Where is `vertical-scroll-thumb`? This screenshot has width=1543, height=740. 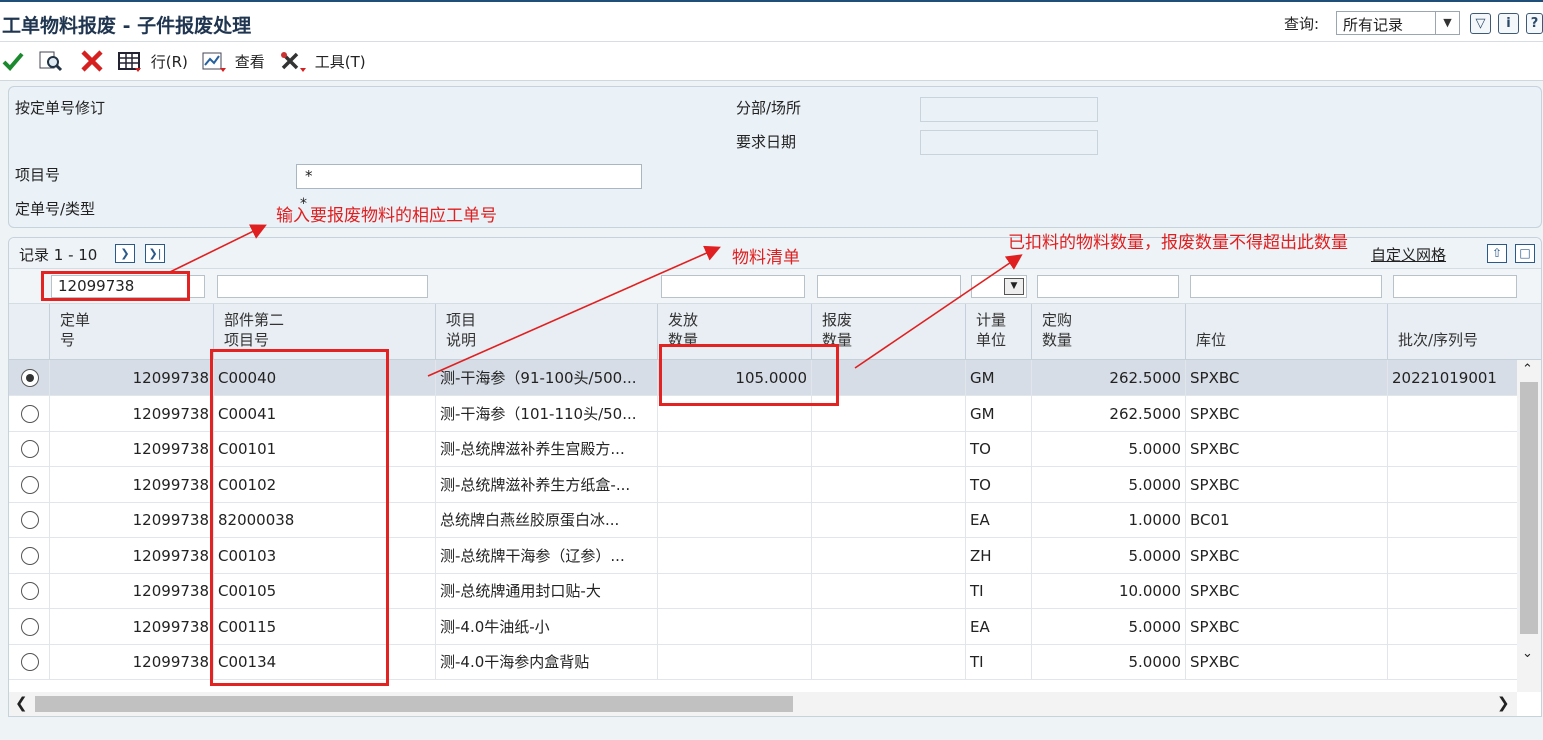 vertical-scroll-thumb is located at coordinates (1529, 508).